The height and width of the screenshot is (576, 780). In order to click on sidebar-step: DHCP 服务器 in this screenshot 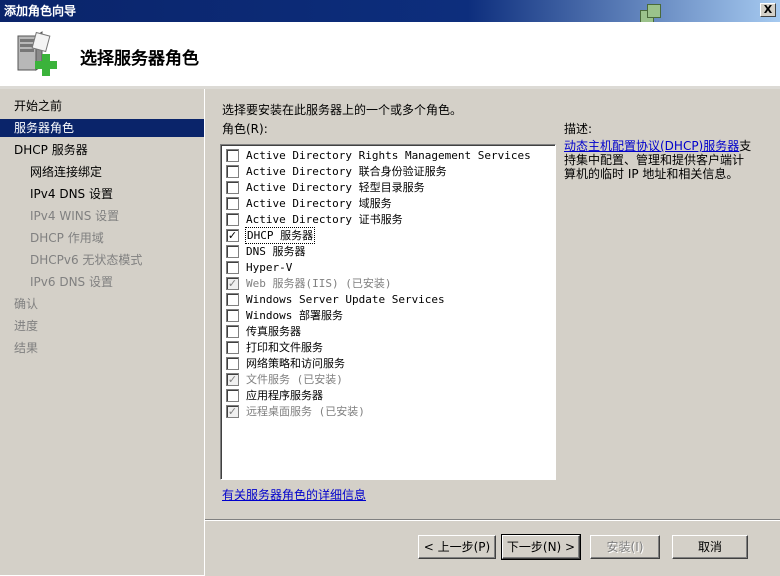, I will do `click(102, 150)`.